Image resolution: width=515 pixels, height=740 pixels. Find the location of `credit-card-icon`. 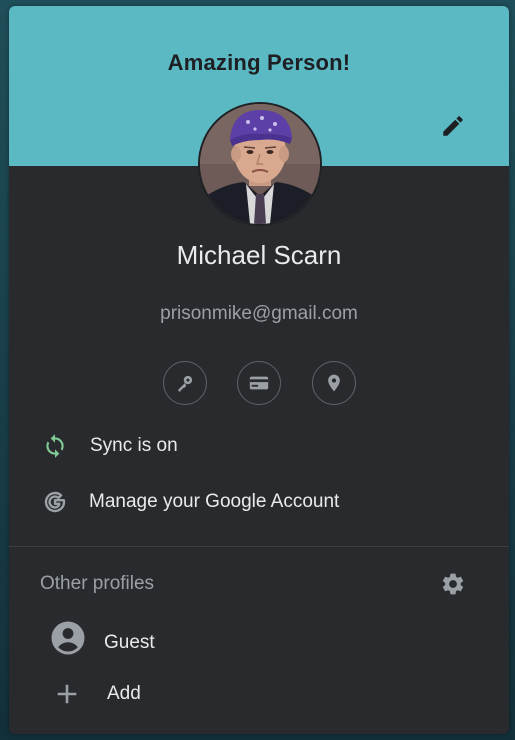

credit-card-icon is located at coordinates (259, 383).